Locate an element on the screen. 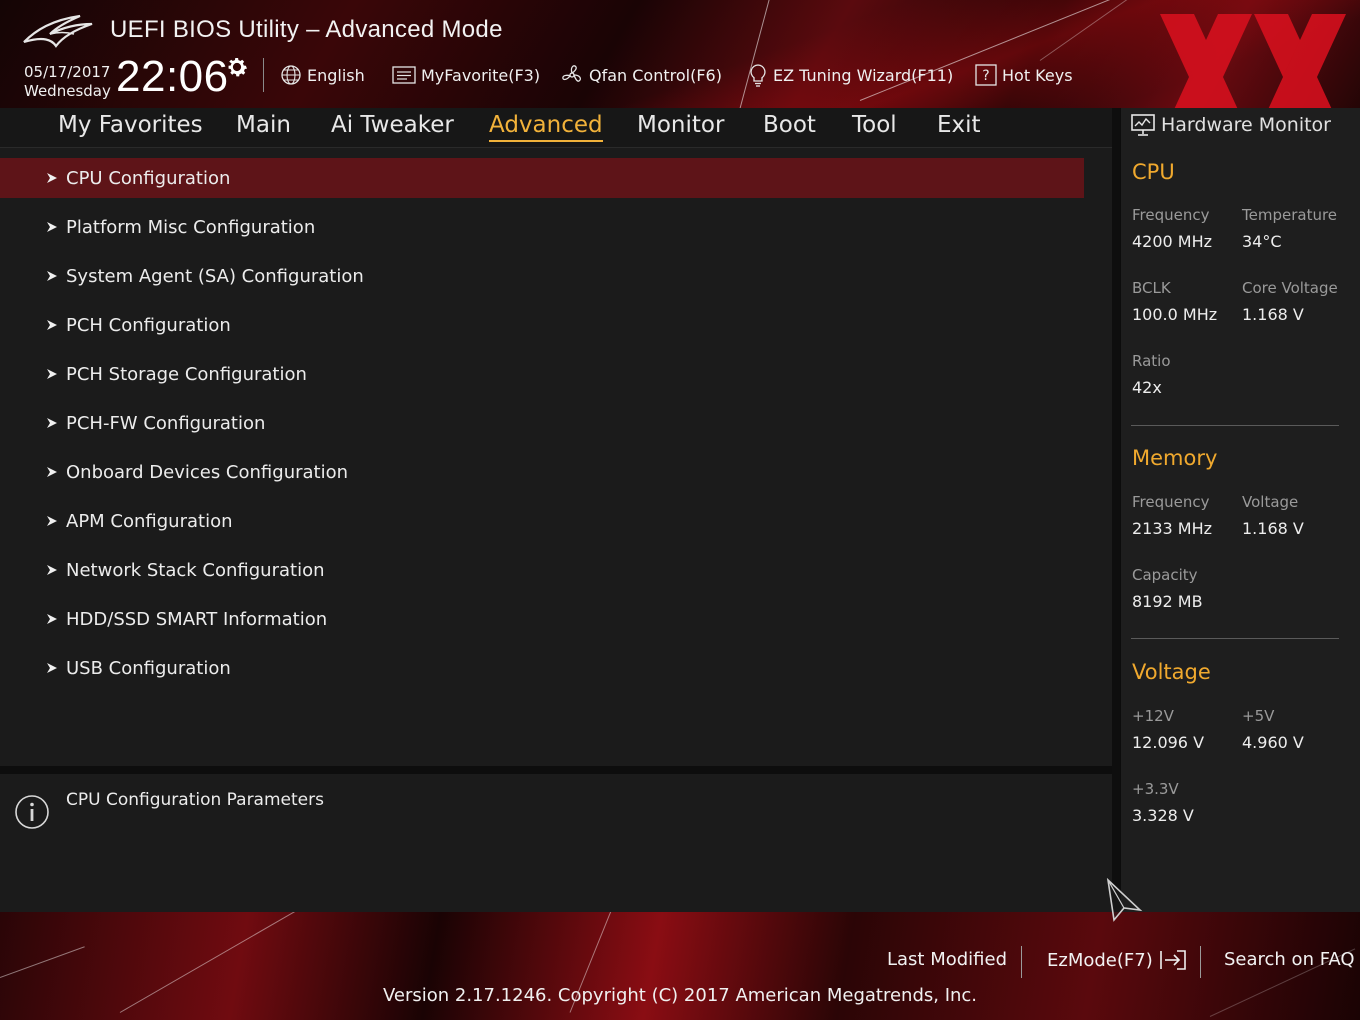 This screenshot has width=1360, height=1020. cpu-frequency-label: Frequency is located at coordinates (1171, 215).